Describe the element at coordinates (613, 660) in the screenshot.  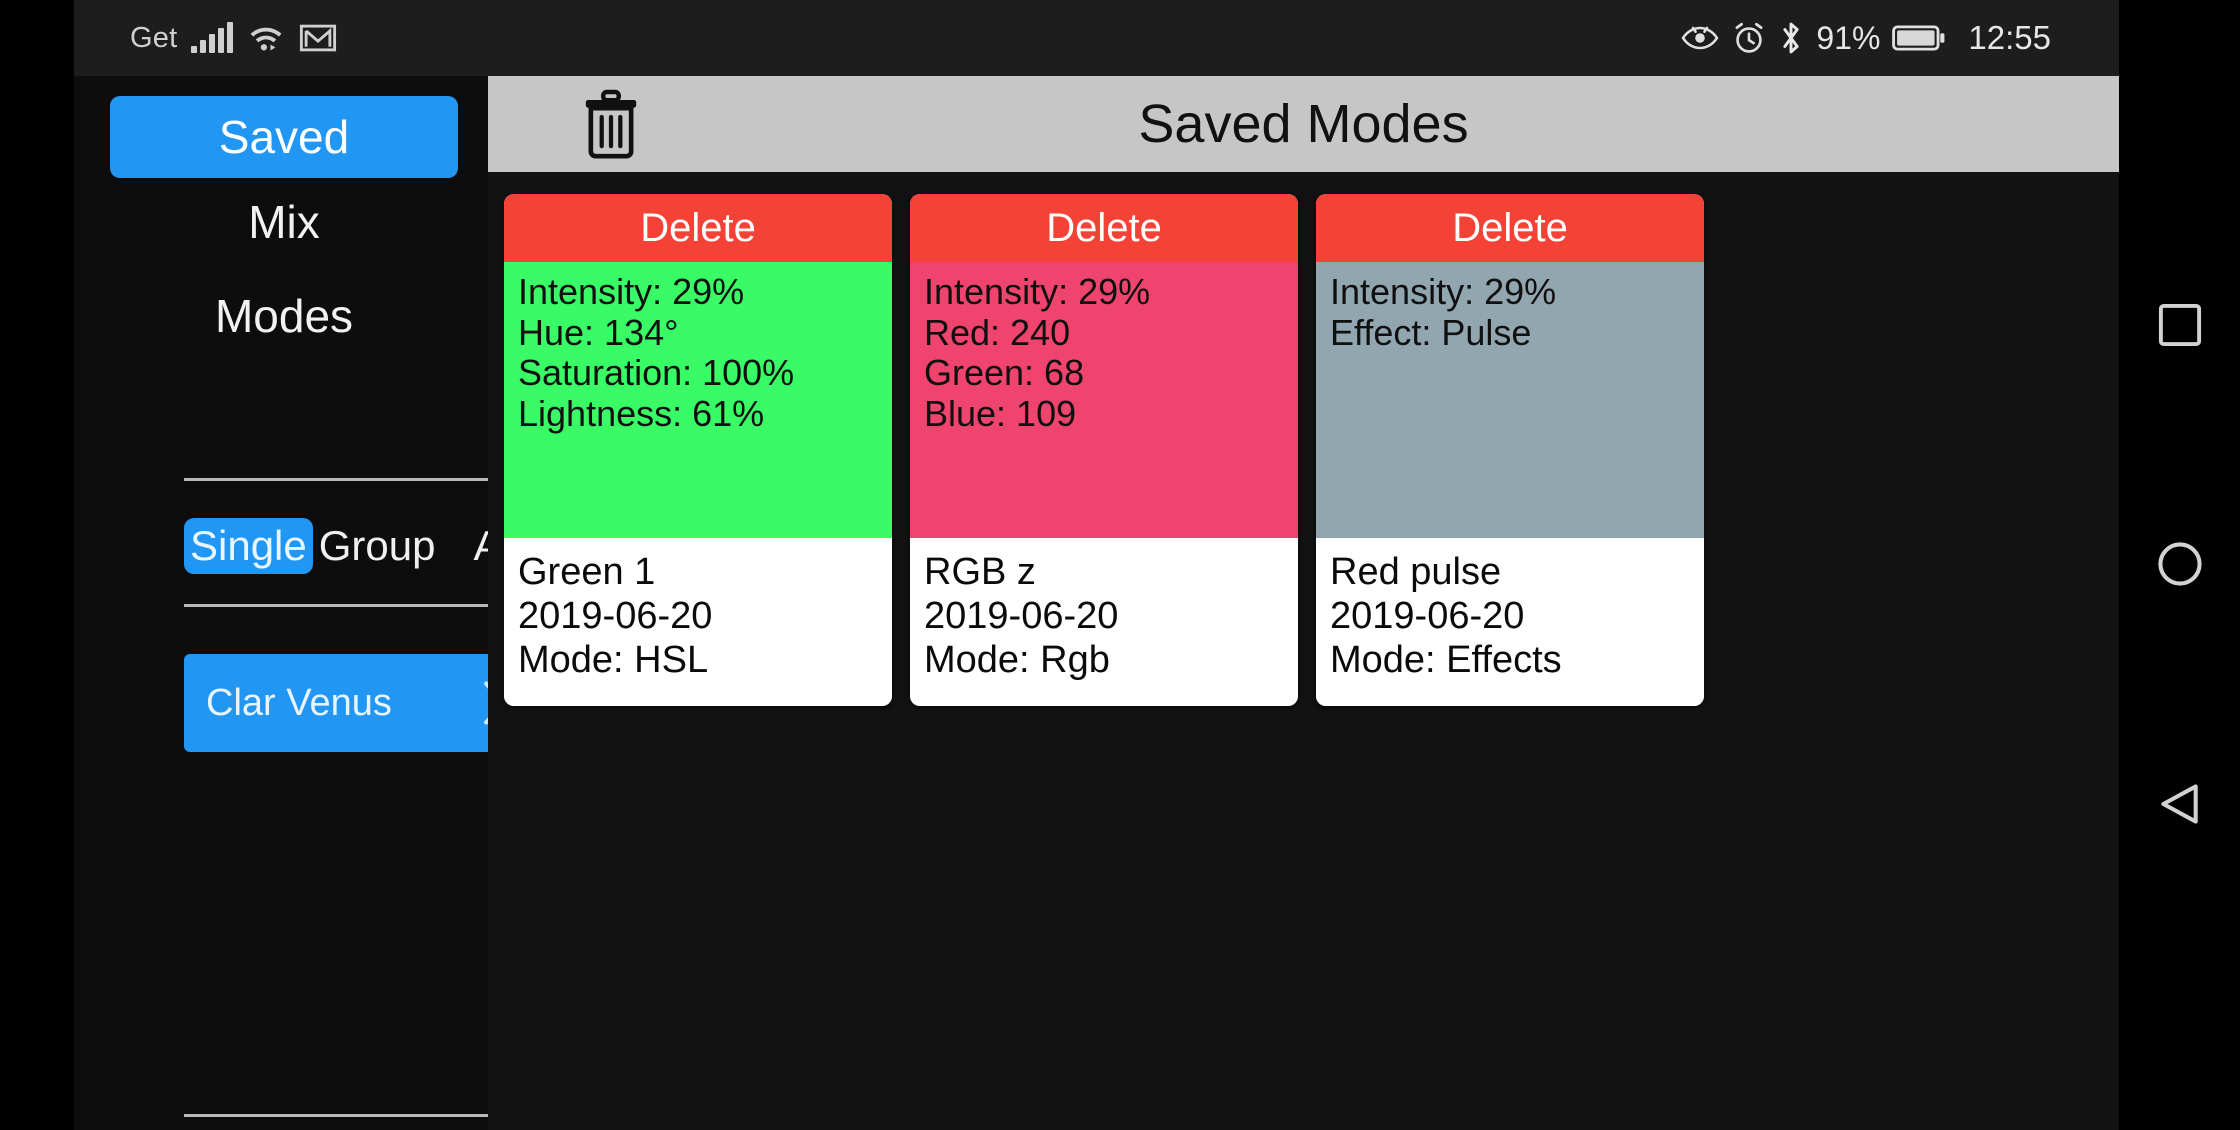
I see `mode-type: Mode: HSL` at that location.